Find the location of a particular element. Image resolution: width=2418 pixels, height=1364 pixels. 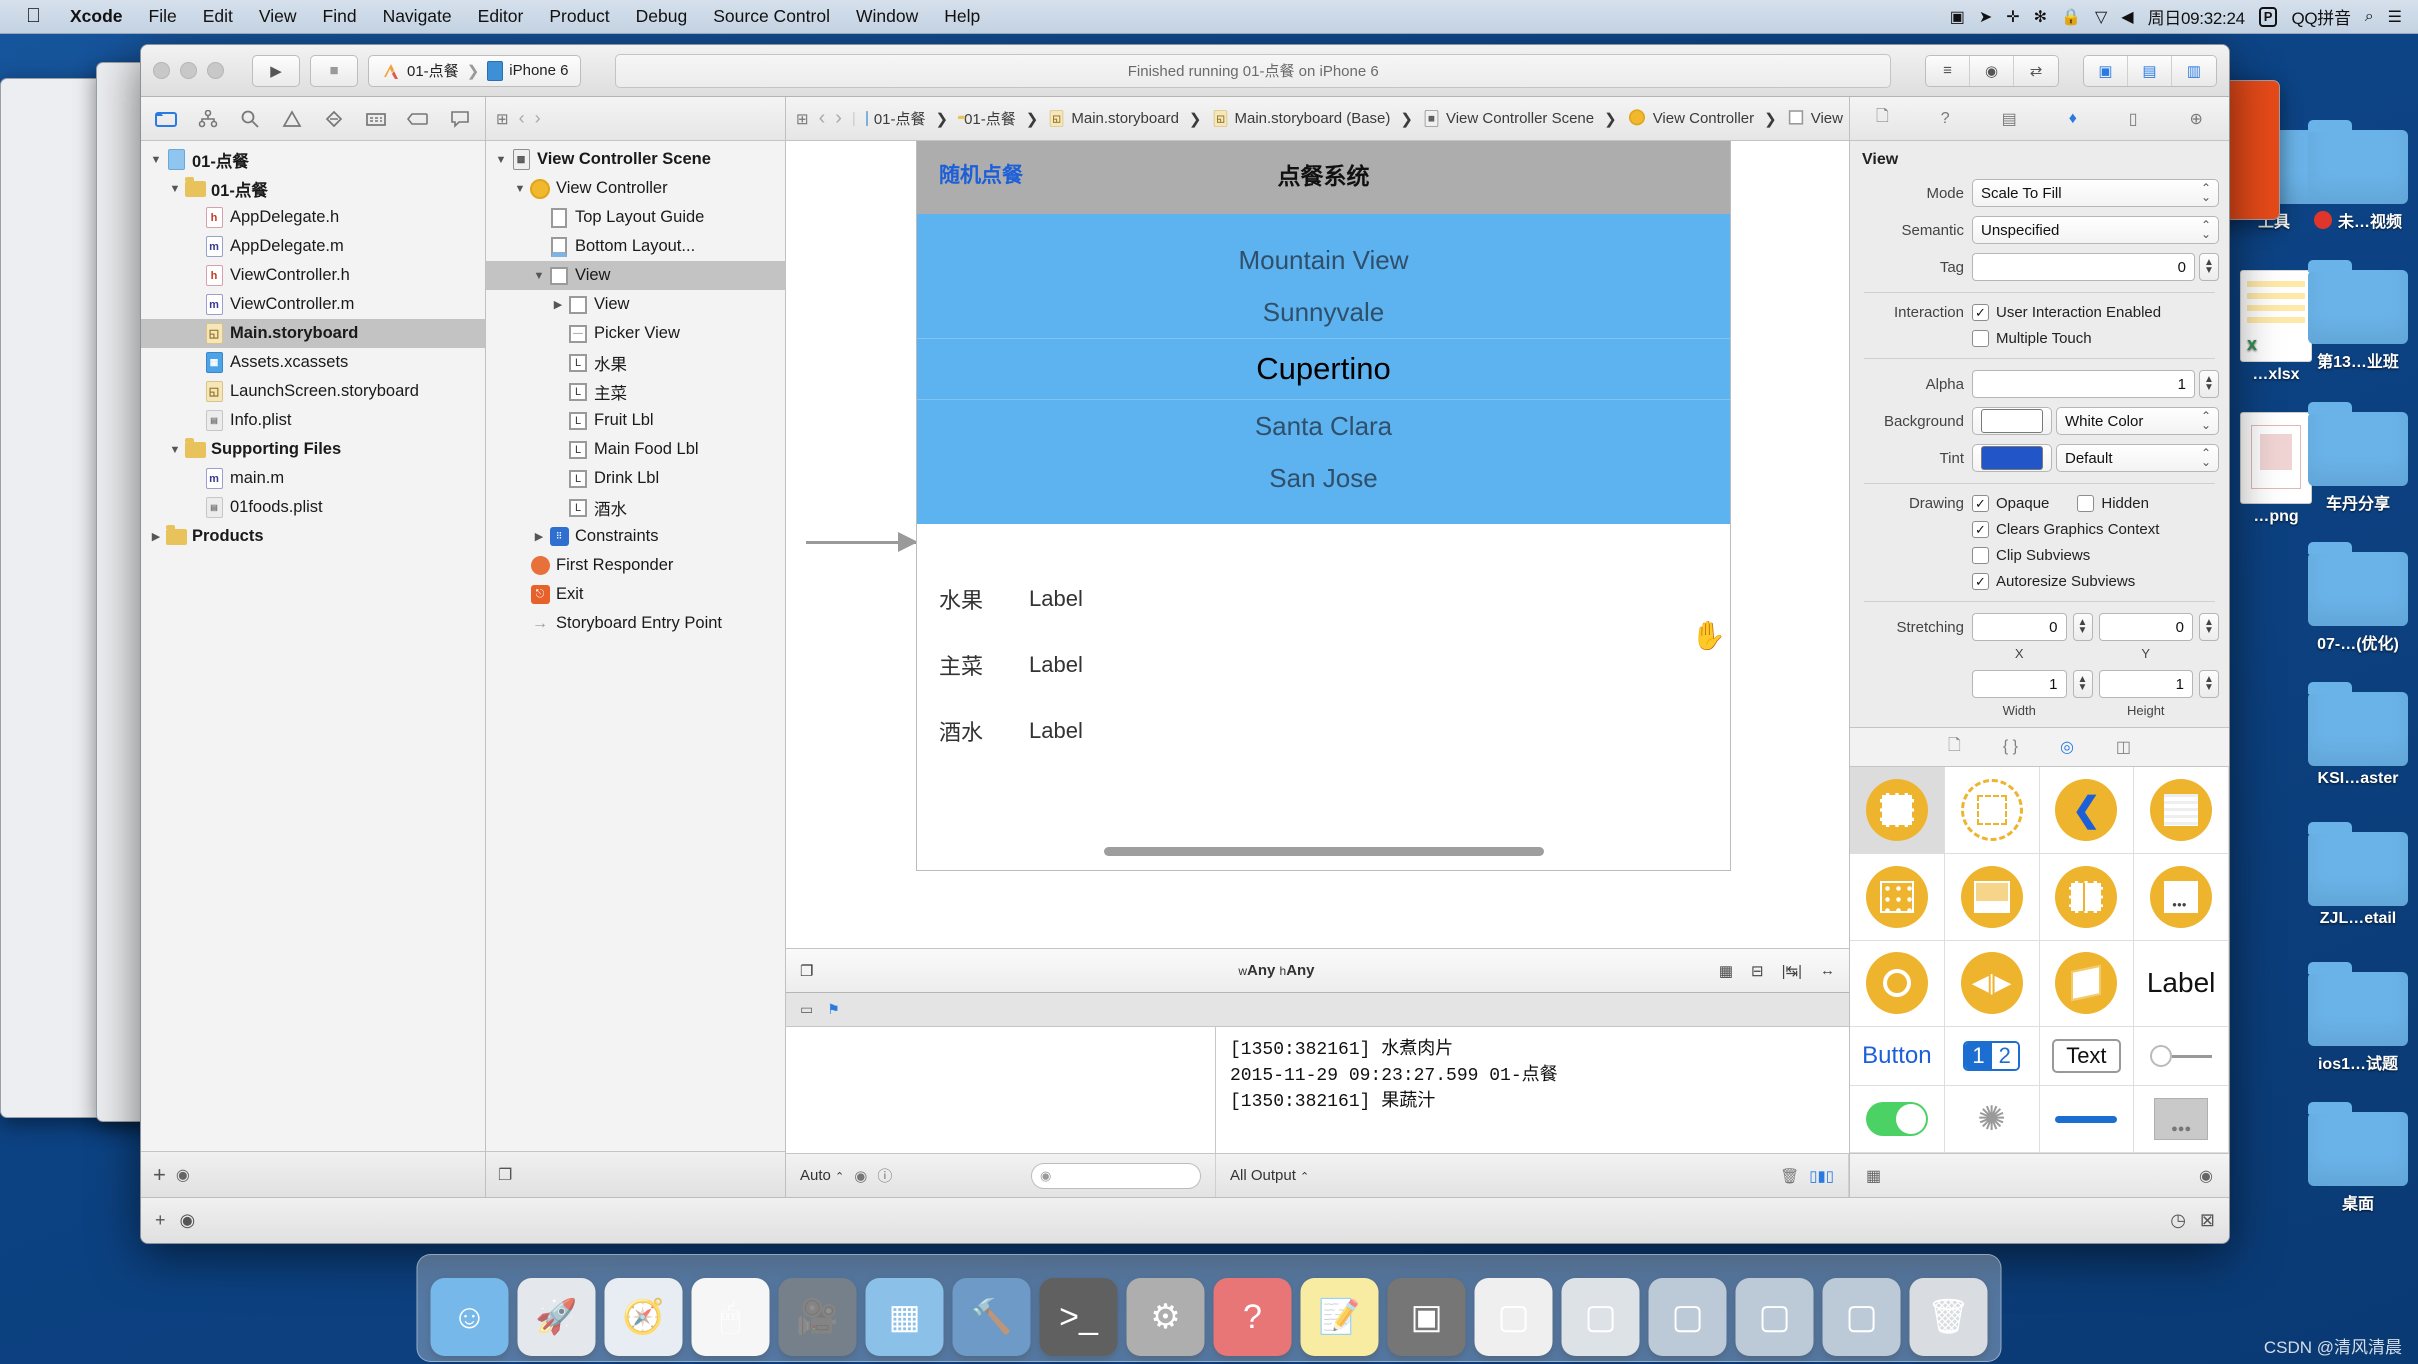

media-library-tab: ◫ is located at coordinates (2123, 747).